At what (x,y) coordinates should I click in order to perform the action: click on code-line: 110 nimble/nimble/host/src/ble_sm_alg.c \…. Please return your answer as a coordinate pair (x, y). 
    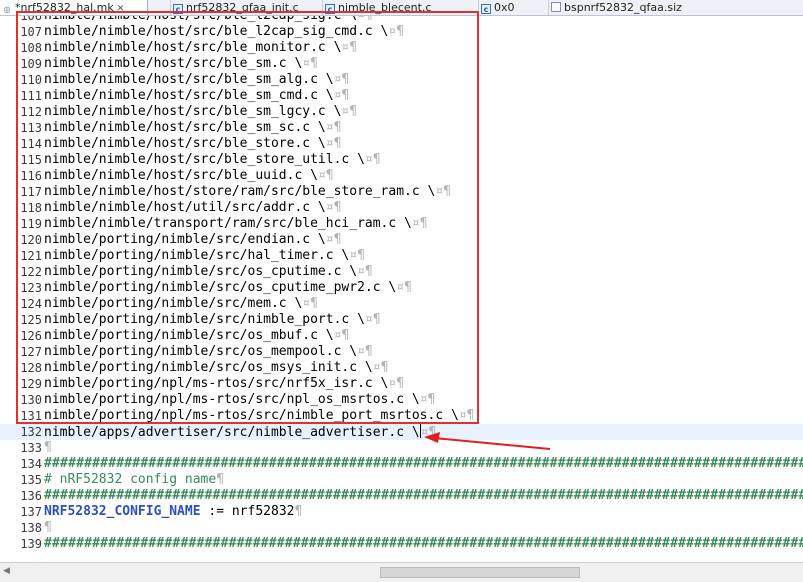
    Looking at the image, I should click on (401, 80).